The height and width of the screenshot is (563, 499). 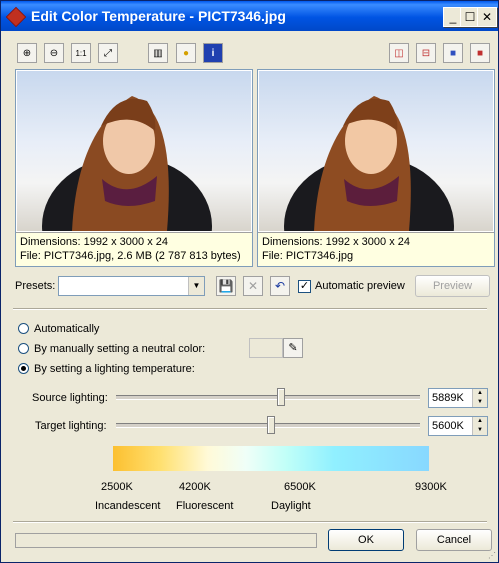 I want to click on presets-label: Presets:, so click(x=35, y=286).